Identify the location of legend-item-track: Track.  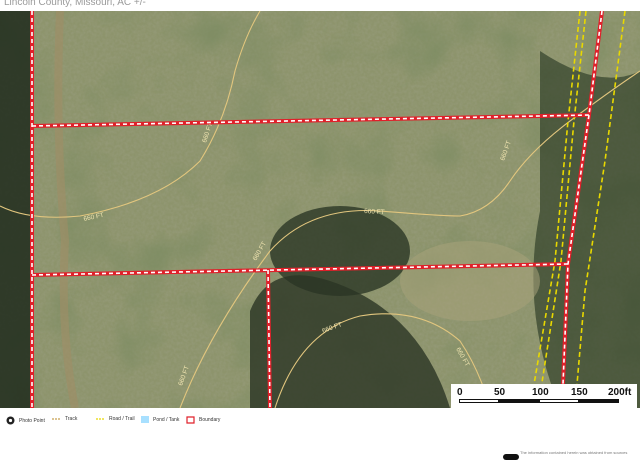
(64, 419).